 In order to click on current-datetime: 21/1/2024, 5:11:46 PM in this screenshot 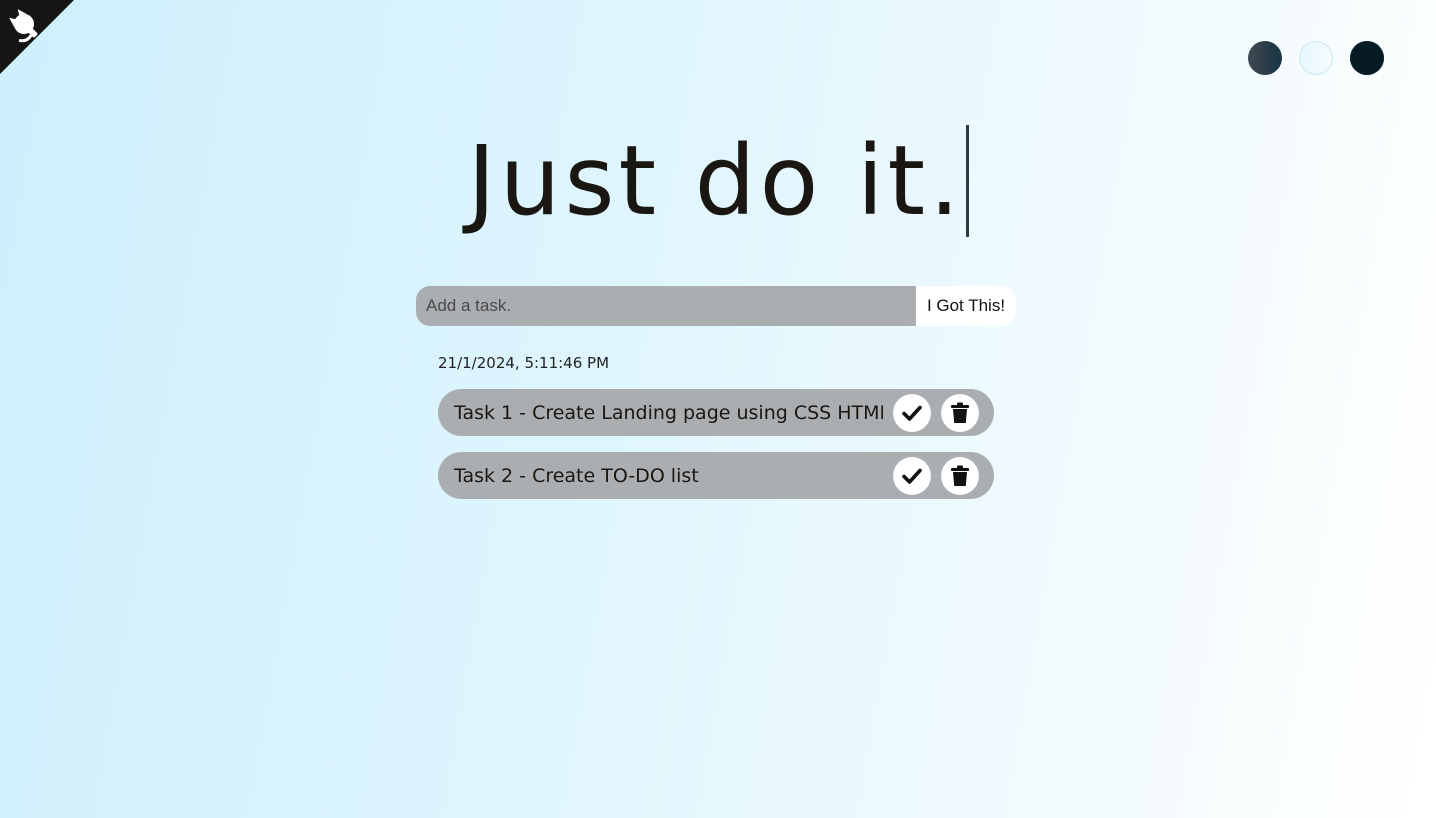, I will do `click(524, 363)`.